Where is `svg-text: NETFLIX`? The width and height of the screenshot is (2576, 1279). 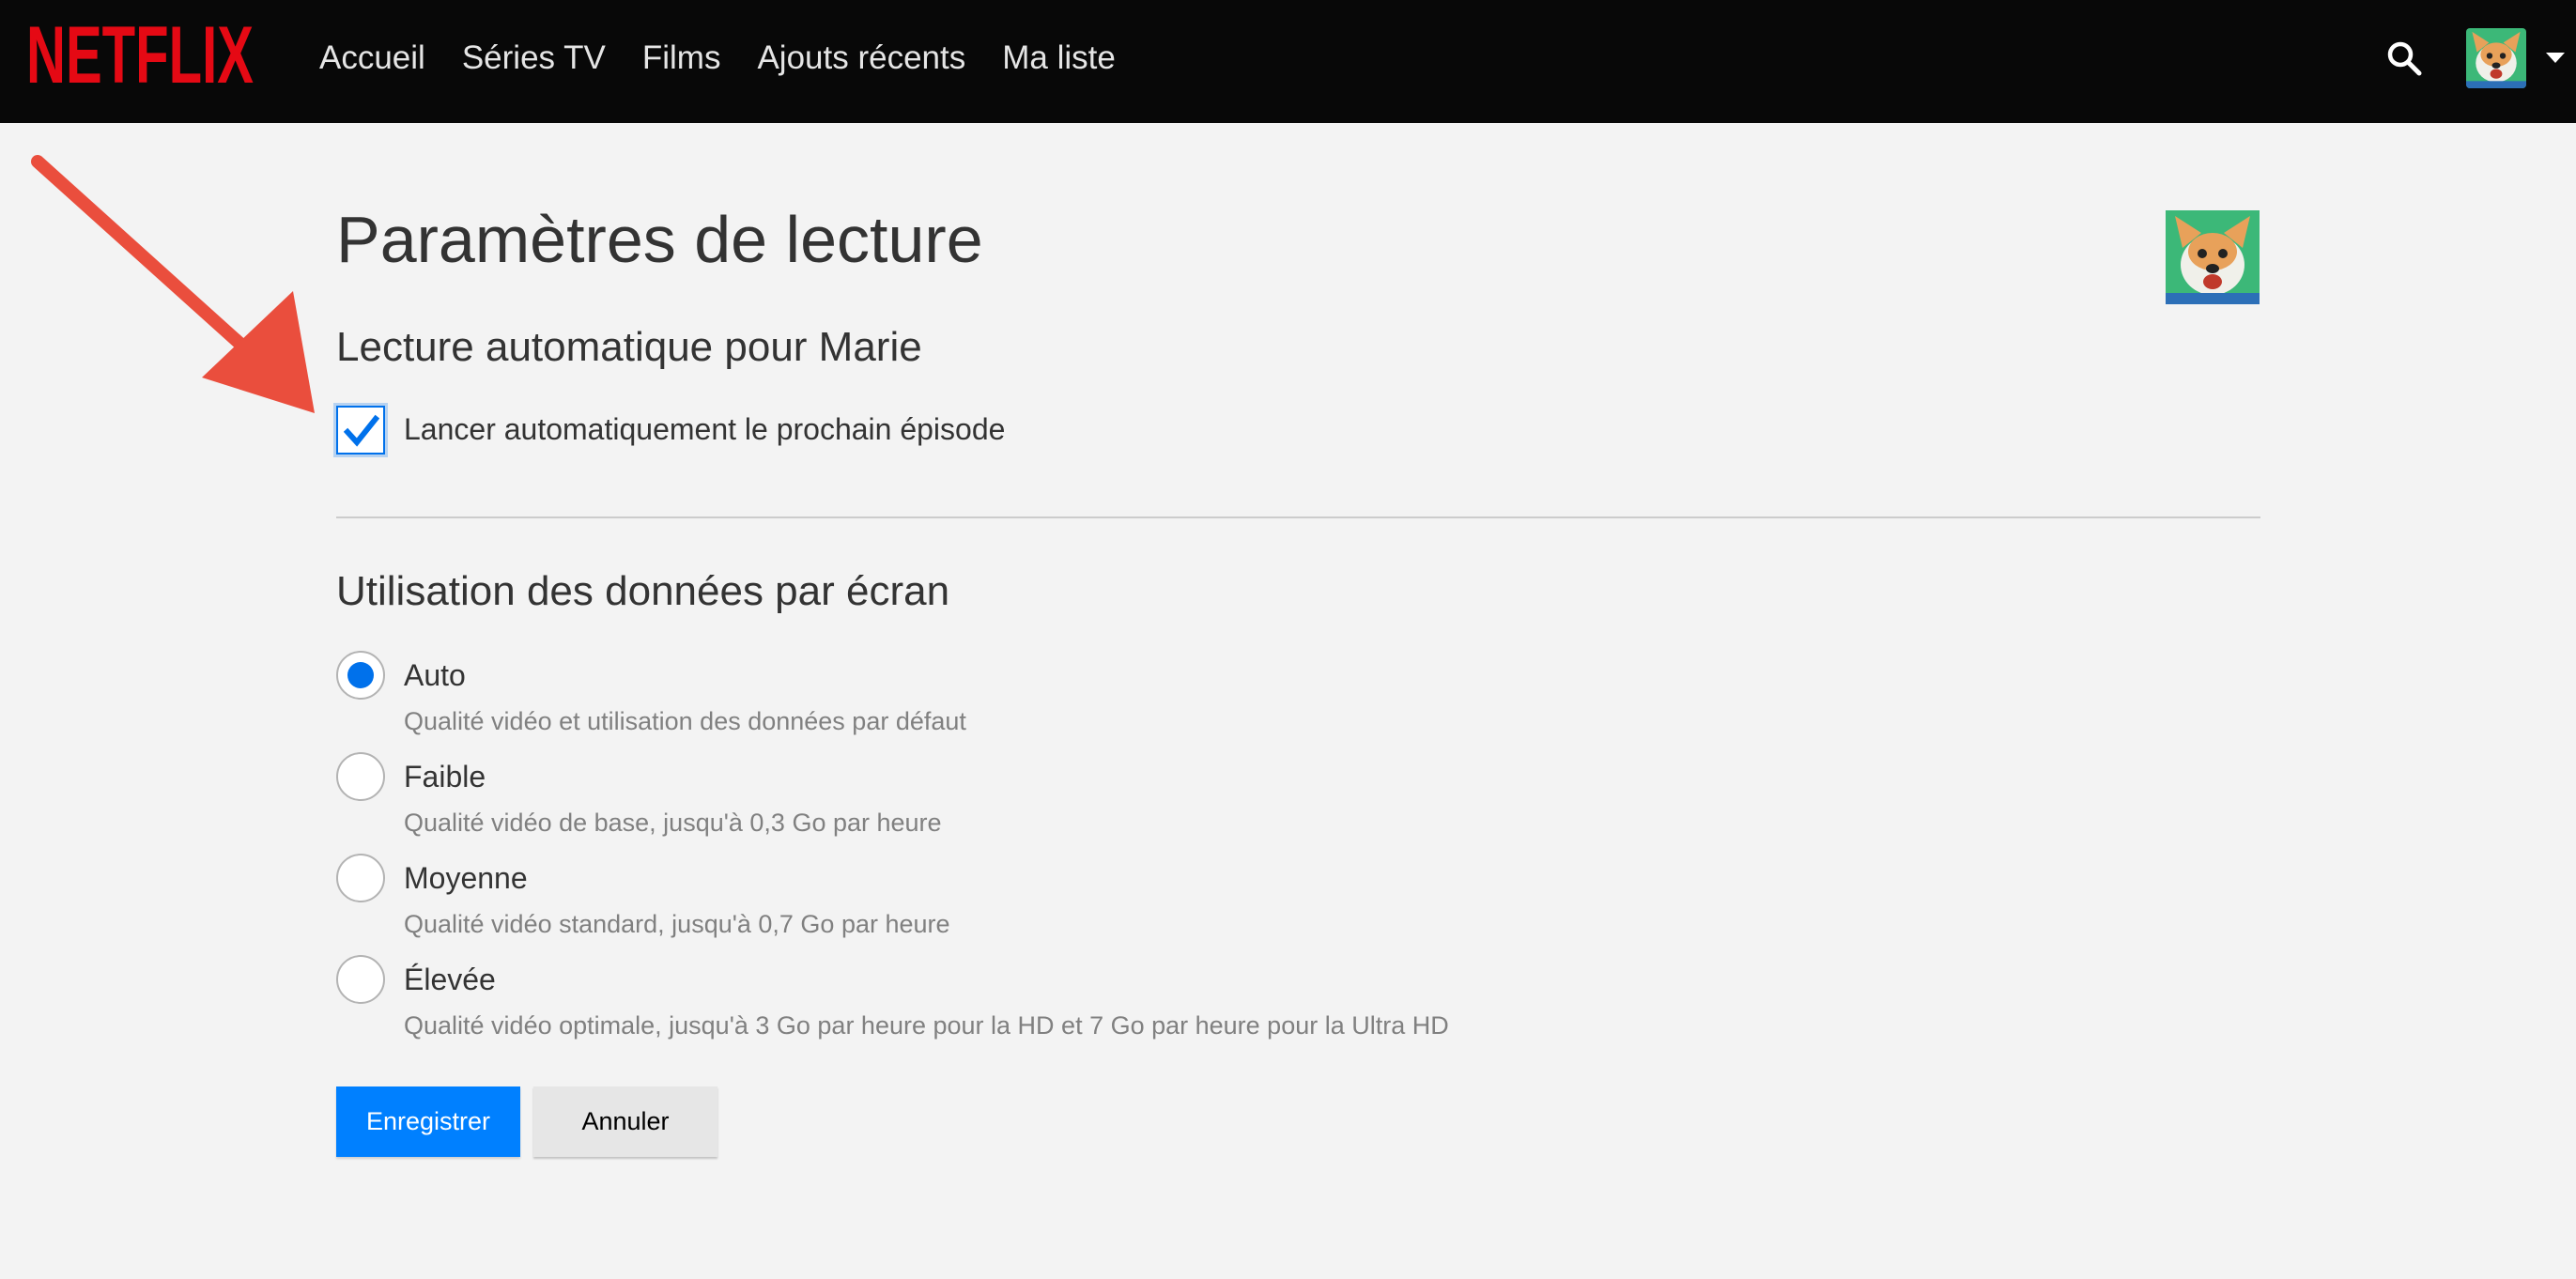 svg-text: NETFLIX is located at coordinates (140, 53).